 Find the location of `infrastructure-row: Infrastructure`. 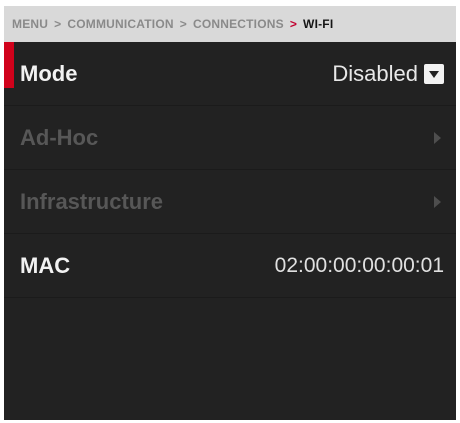

infrastructure-row: Infrastructure is located at coordinates (230, 202).